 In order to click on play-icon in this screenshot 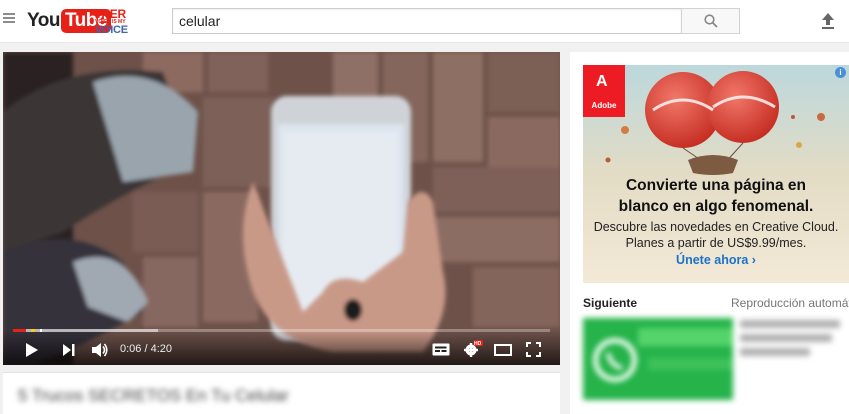, I will do `click(32, 350)`.